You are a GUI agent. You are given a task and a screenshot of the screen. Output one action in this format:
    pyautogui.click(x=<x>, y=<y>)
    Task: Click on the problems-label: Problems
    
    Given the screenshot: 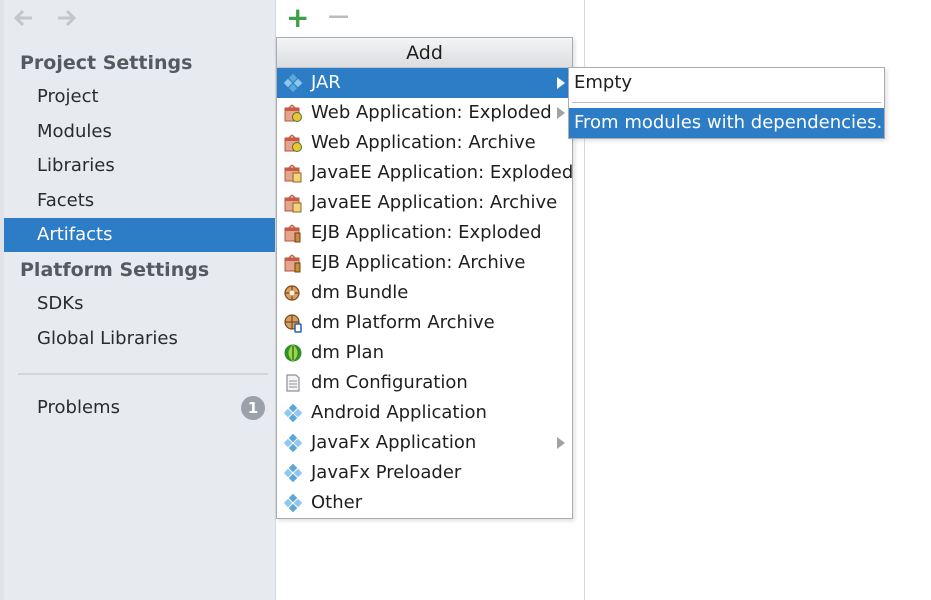 What is the action you would take?
    pyautogui.click(x=78, y=407)
    